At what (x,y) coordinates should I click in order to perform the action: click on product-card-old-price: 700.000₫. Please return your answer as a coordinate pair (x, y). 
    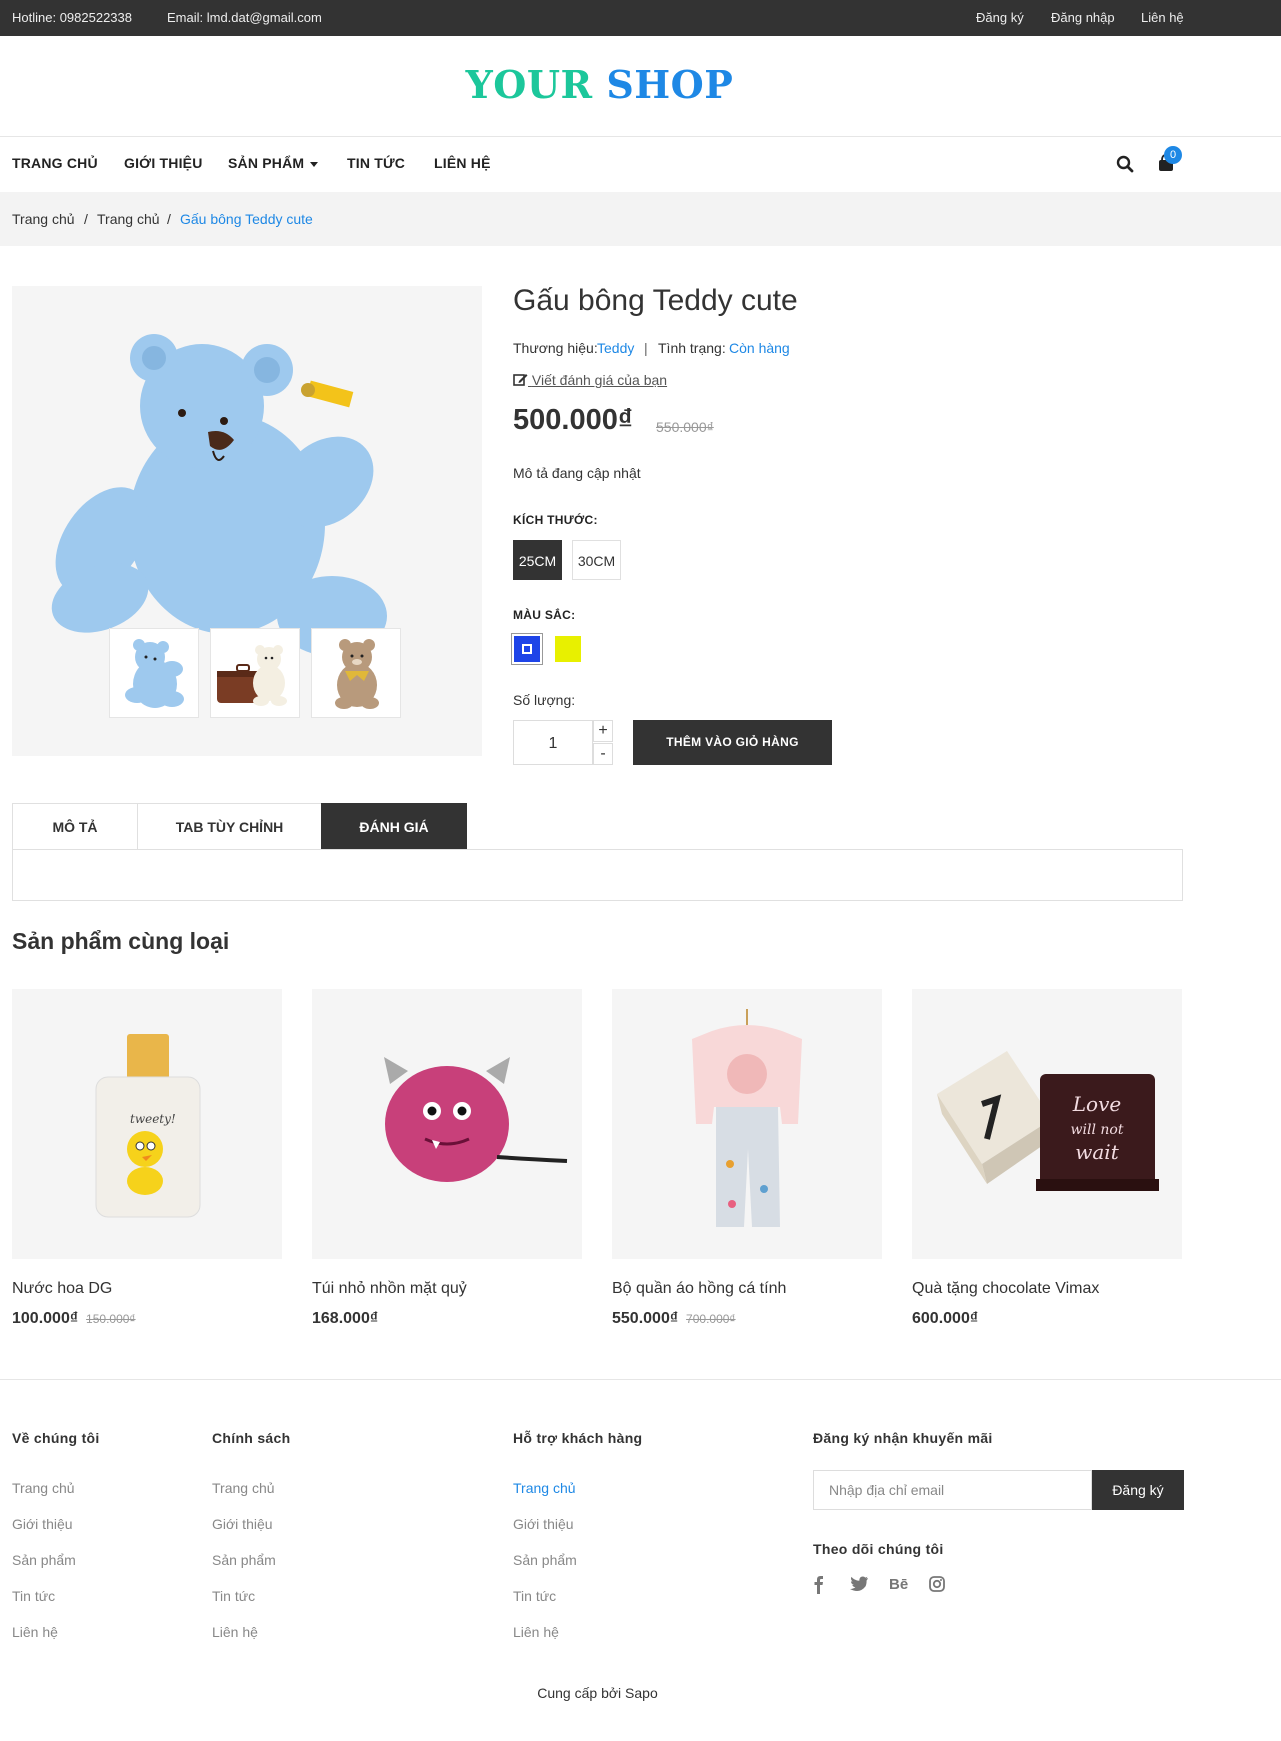
    Looking at the image, I should click on (711, 1319).